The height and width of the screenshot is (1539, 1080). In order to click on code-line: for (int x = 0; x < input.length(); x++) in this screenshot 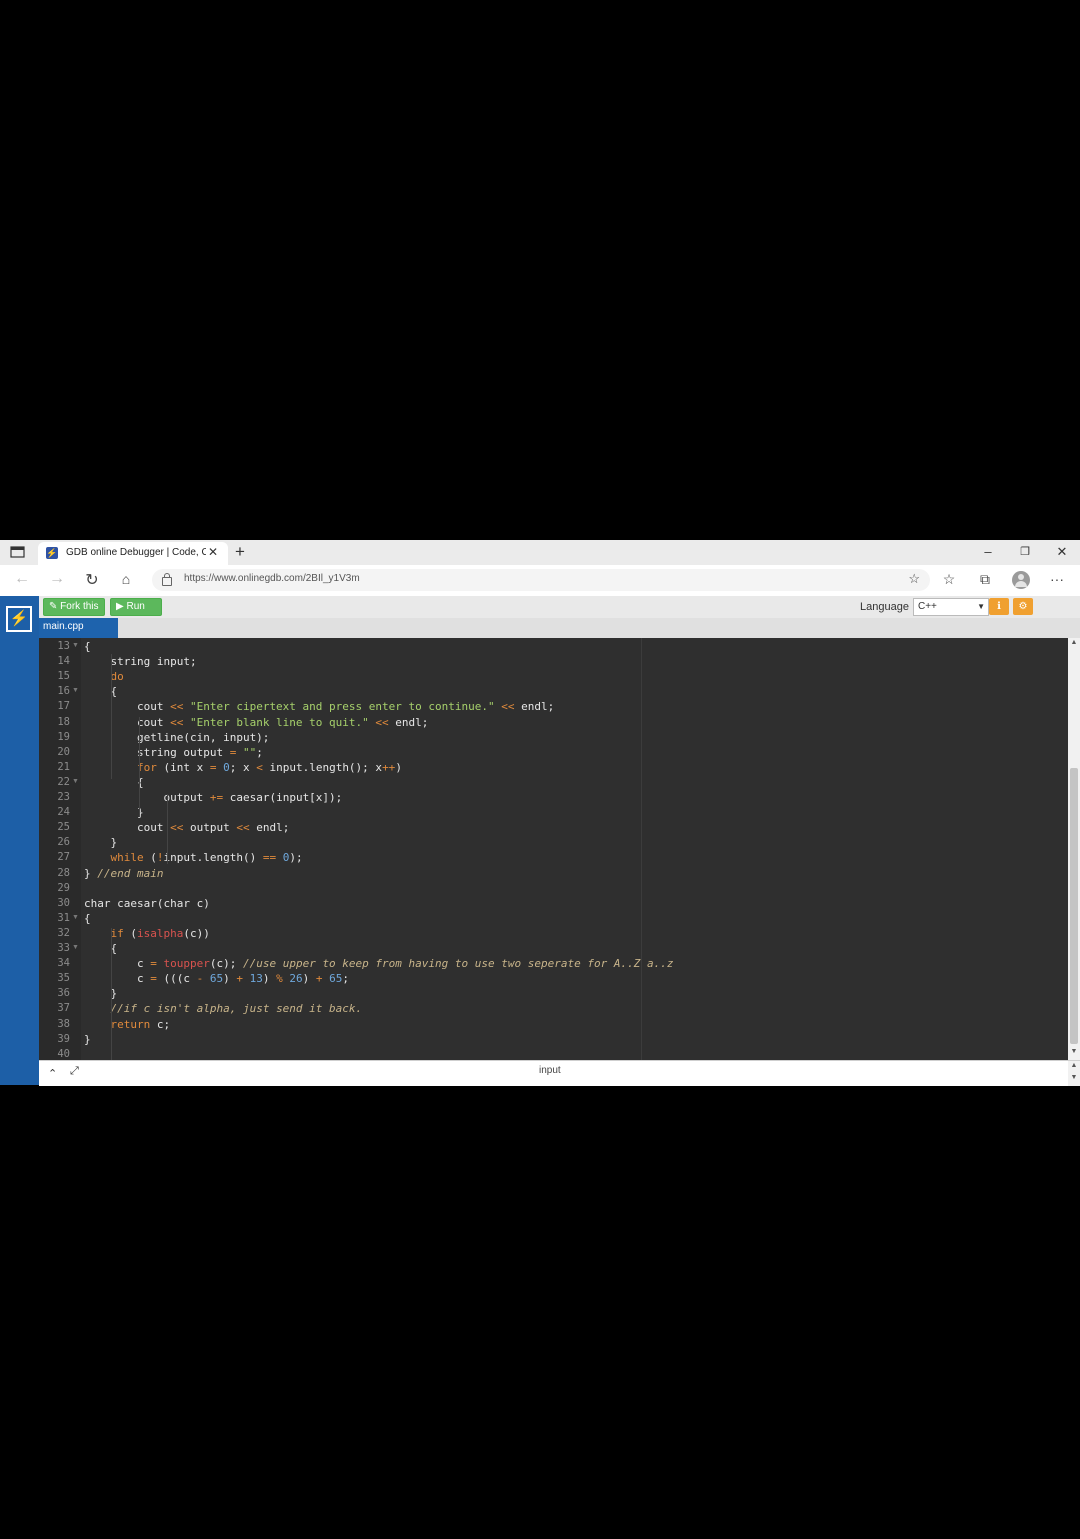, I will do `click(243, 767)`.